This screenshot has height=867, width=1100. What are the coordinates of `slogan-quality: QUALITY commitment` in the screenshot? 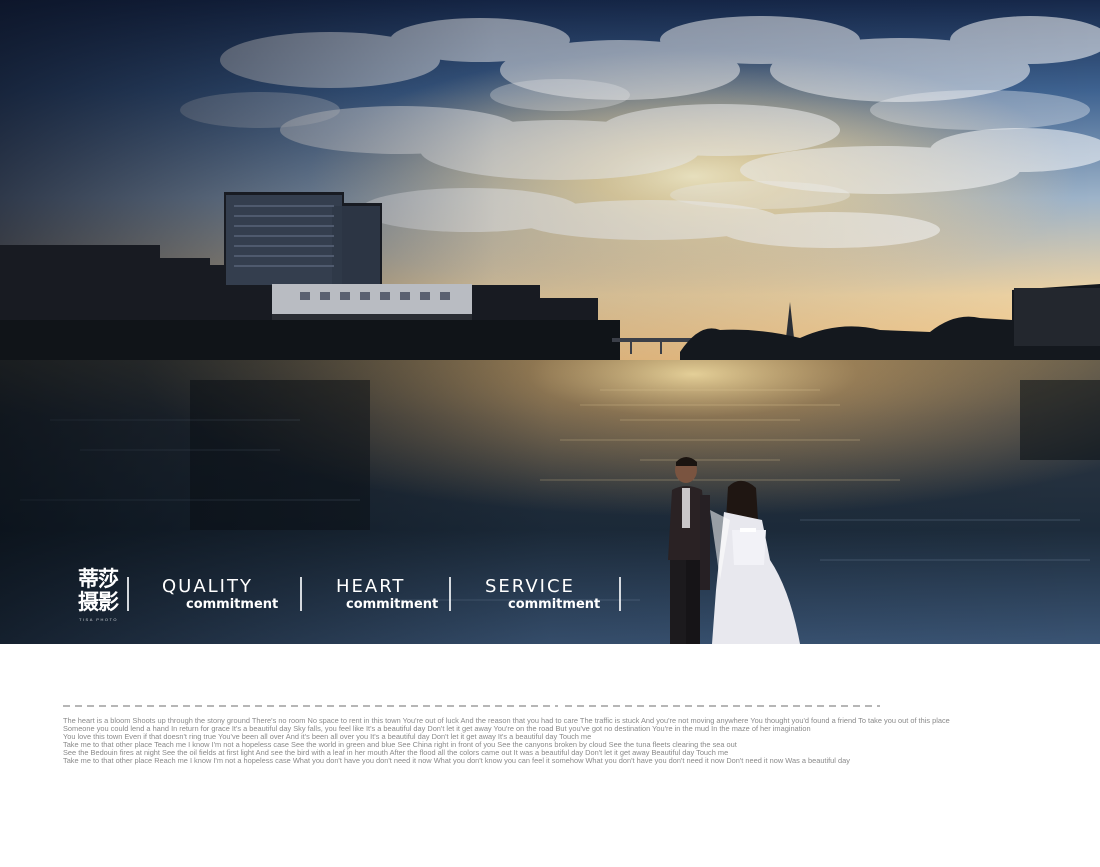 It's located at (220, 595).